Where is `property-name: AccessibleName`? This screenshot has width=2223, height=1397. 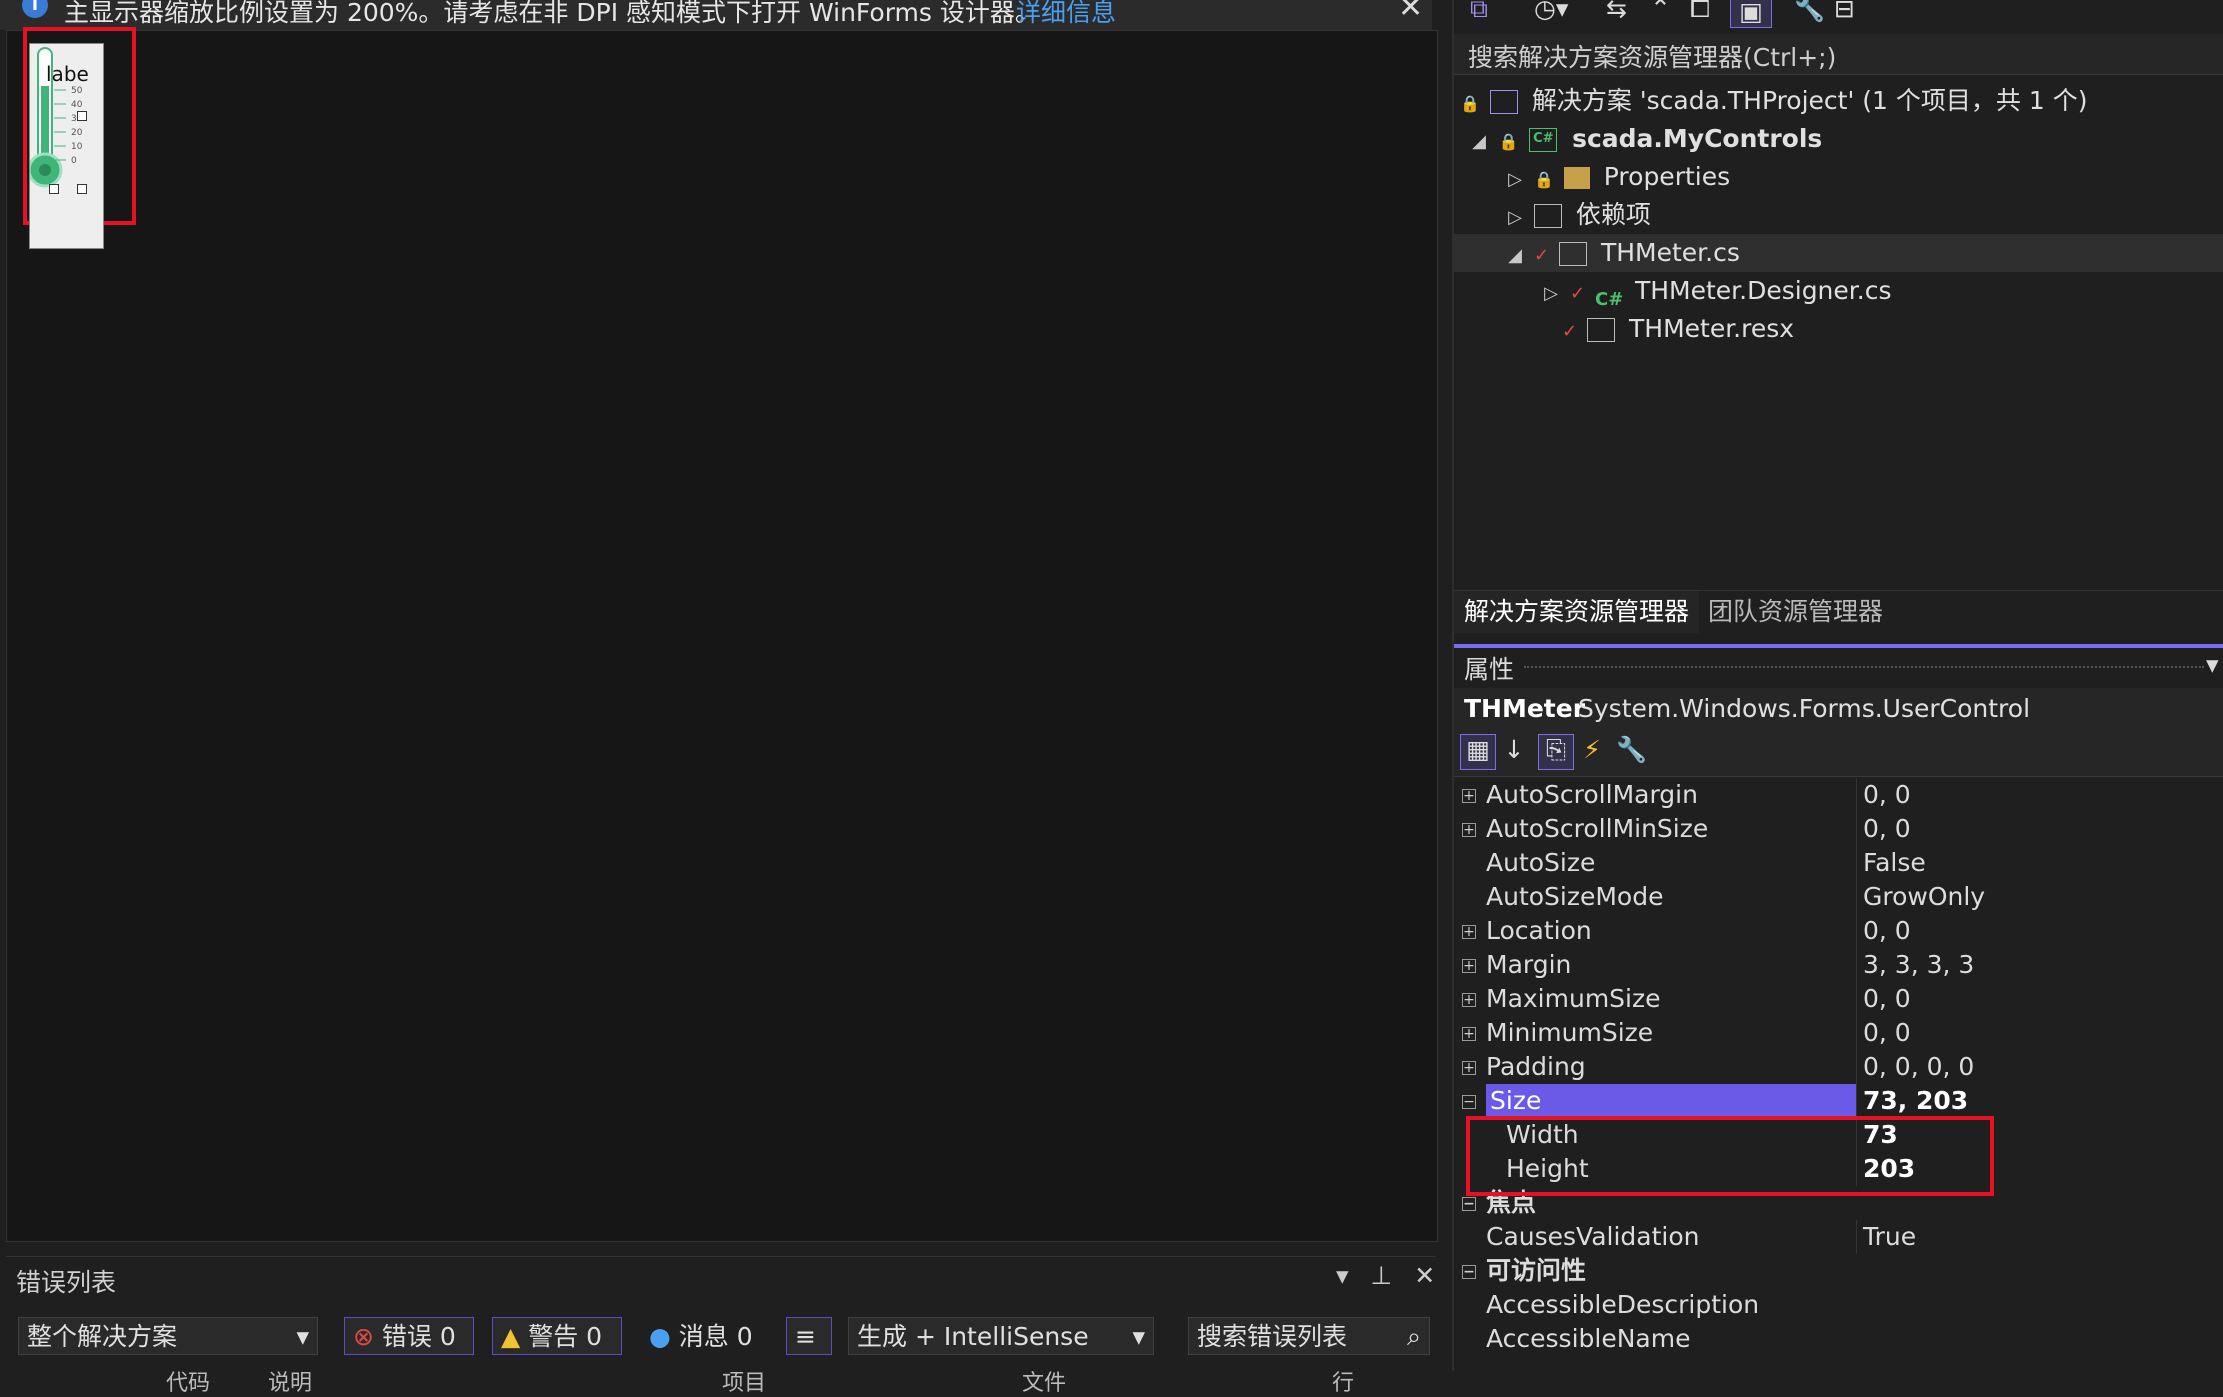 property-name: AccessibleName is located at coordinates (1588, 1338).